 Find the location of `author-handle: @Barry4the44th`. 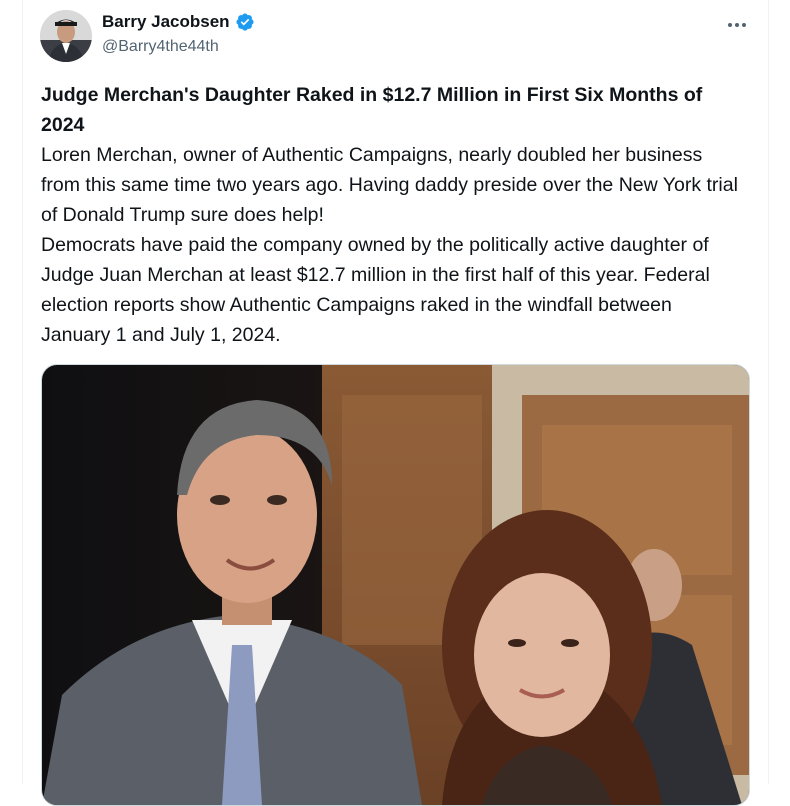

author-handle: @Barry4the44th is located at coordinates (160, 47).